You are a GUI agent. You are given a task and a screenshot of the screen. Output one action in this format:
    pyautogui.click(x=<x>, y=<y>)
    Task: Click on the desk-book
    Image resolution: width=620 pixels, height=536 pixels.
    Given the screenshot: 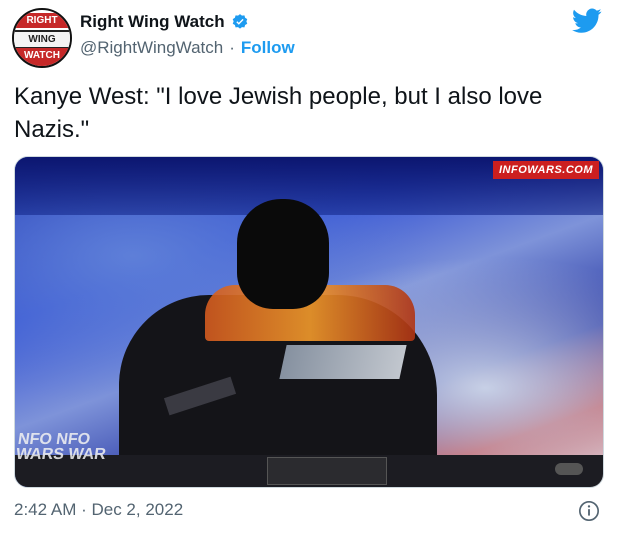 What is the action you would take?
    pyautogui.click(x=327, y=471)
    